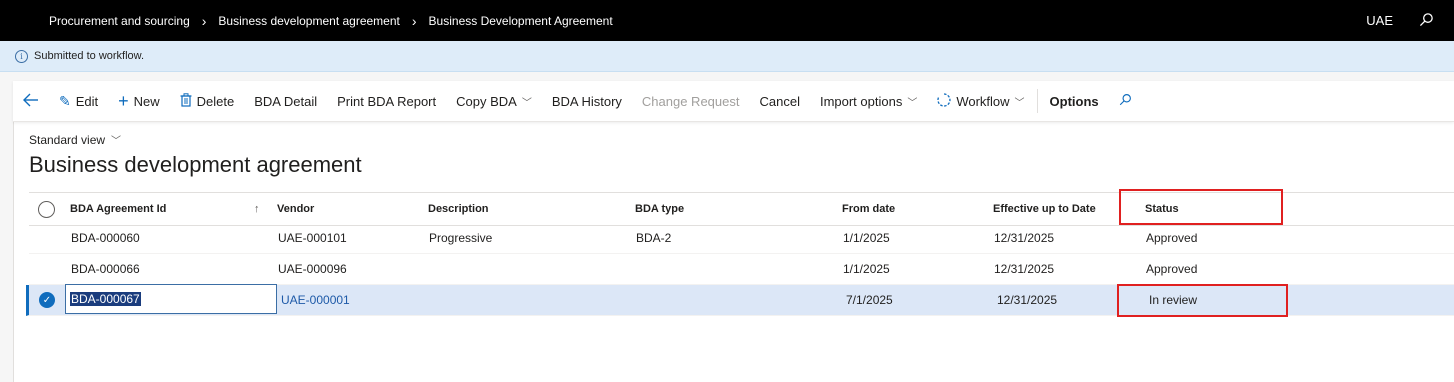 The width and height of the screenshot is (1454, 382). Describe the element at coordinates (1379, 20) in the screenshot. I see `company-picker: UAE` at that location.